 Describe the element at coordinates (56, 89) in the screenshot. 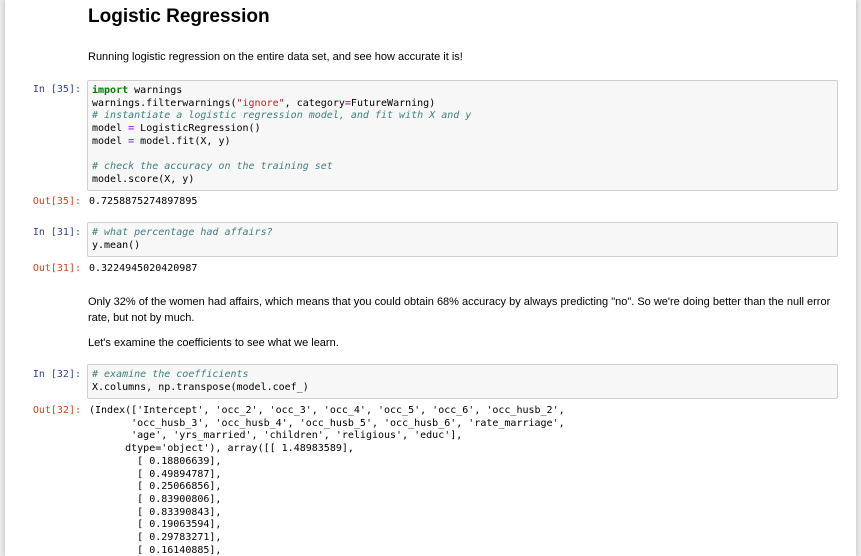

I see `input-prompt-35: In [35]:` at that location.